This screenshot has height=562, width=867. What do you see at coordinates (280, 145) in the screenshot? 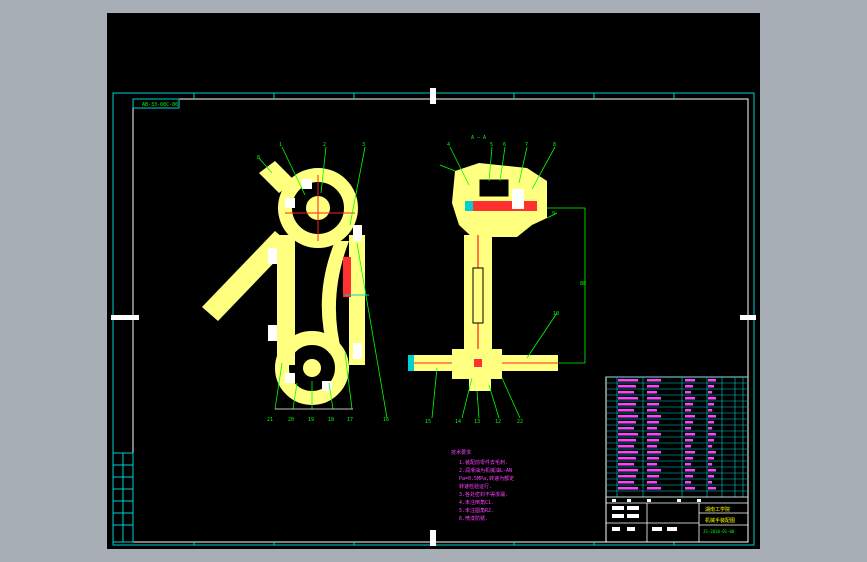
I see `balloon-1: 1` at bounding box center [280, 145].